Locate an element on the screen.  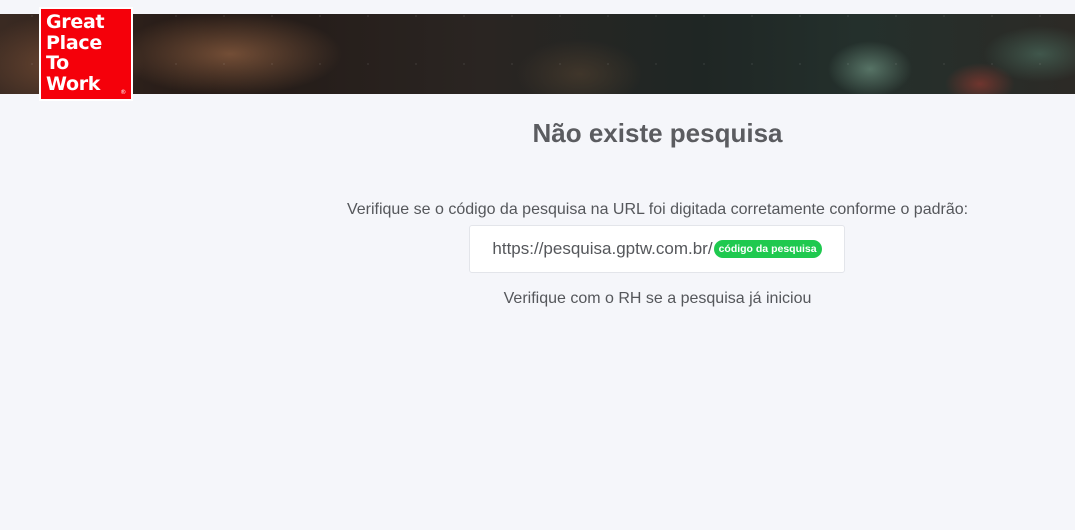
survey-code-badge: código da pesquisa is located at coordinates (767, 249).